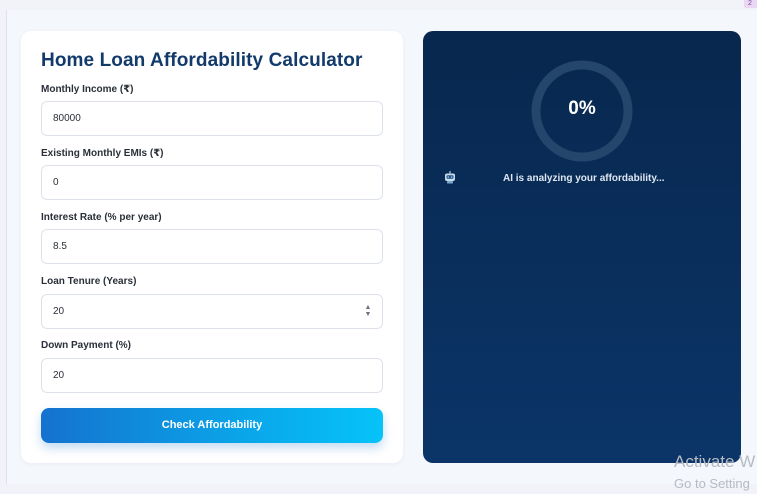 This screenshot has width=757, height=494. I want to click on activation-watermark-title: Activate W, so click(715, 461).